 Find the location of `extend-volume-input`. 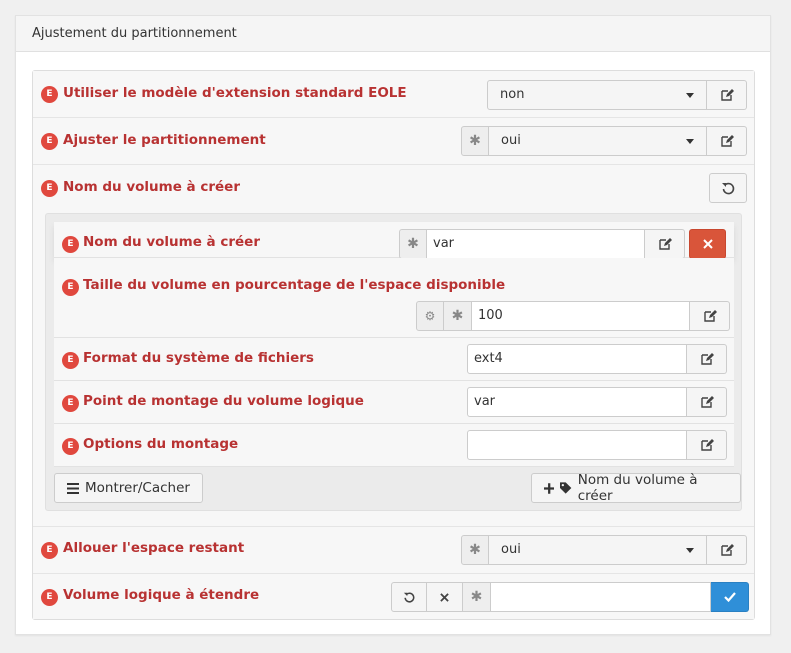

extend-volume-input is located at coordinates (601, 597).